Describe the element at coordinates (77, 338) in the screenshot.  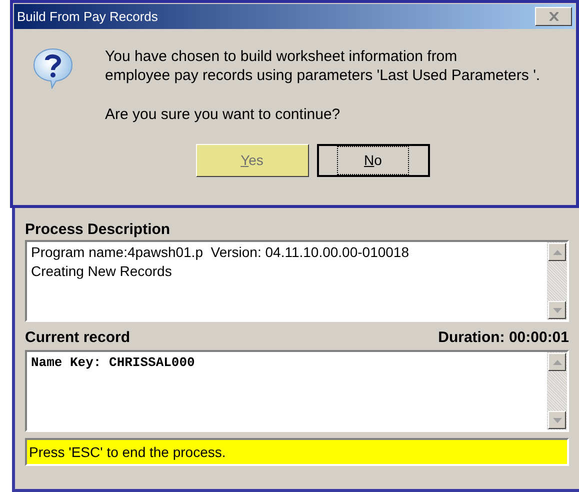
I see `section-label: Current record` at that location.